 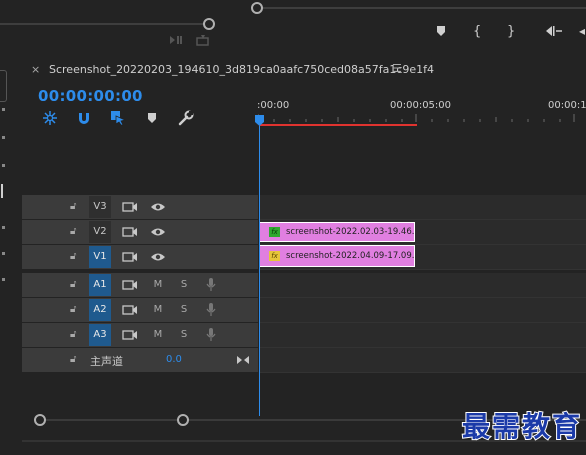 I want to click on master-track: 🔓︎ 主声道 0.0, so click(x=304, y=360).